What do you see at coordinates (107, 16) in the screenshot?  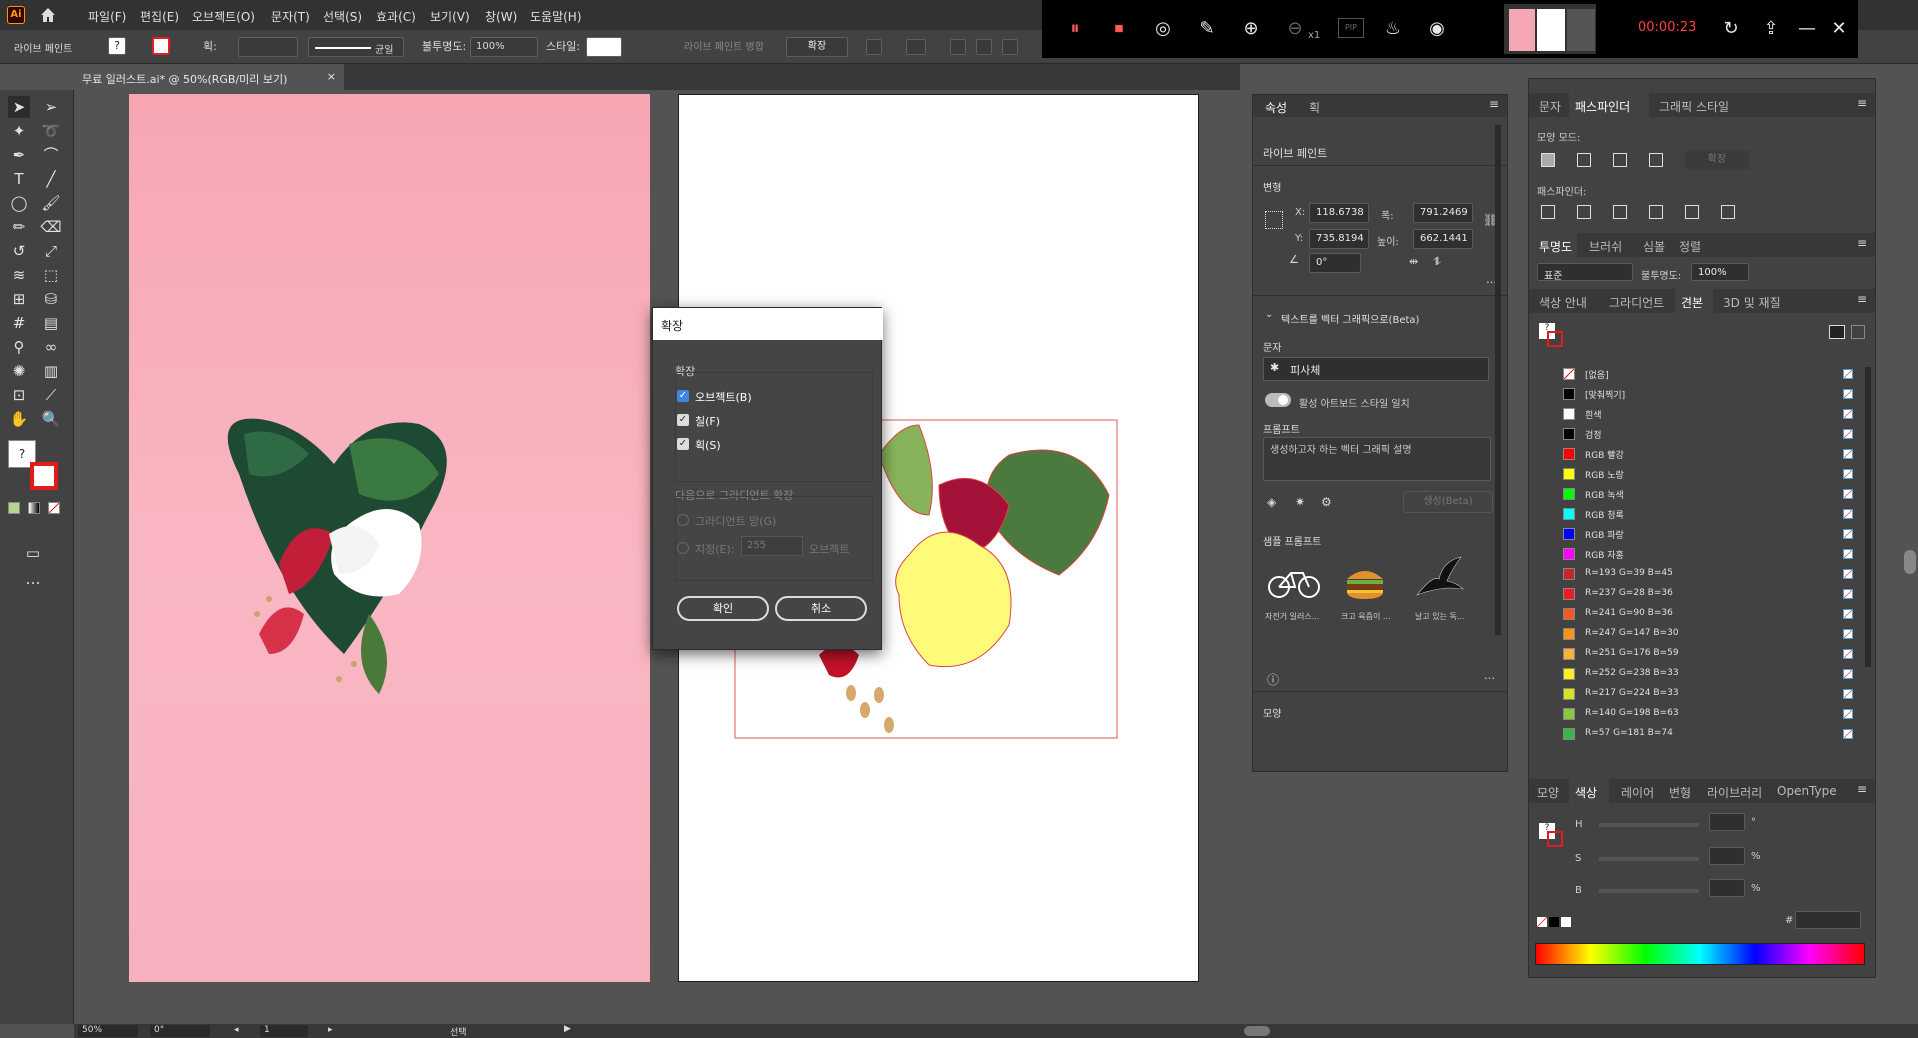 I see `menu-file: 파일(F)` at bounding box center [107, 16].